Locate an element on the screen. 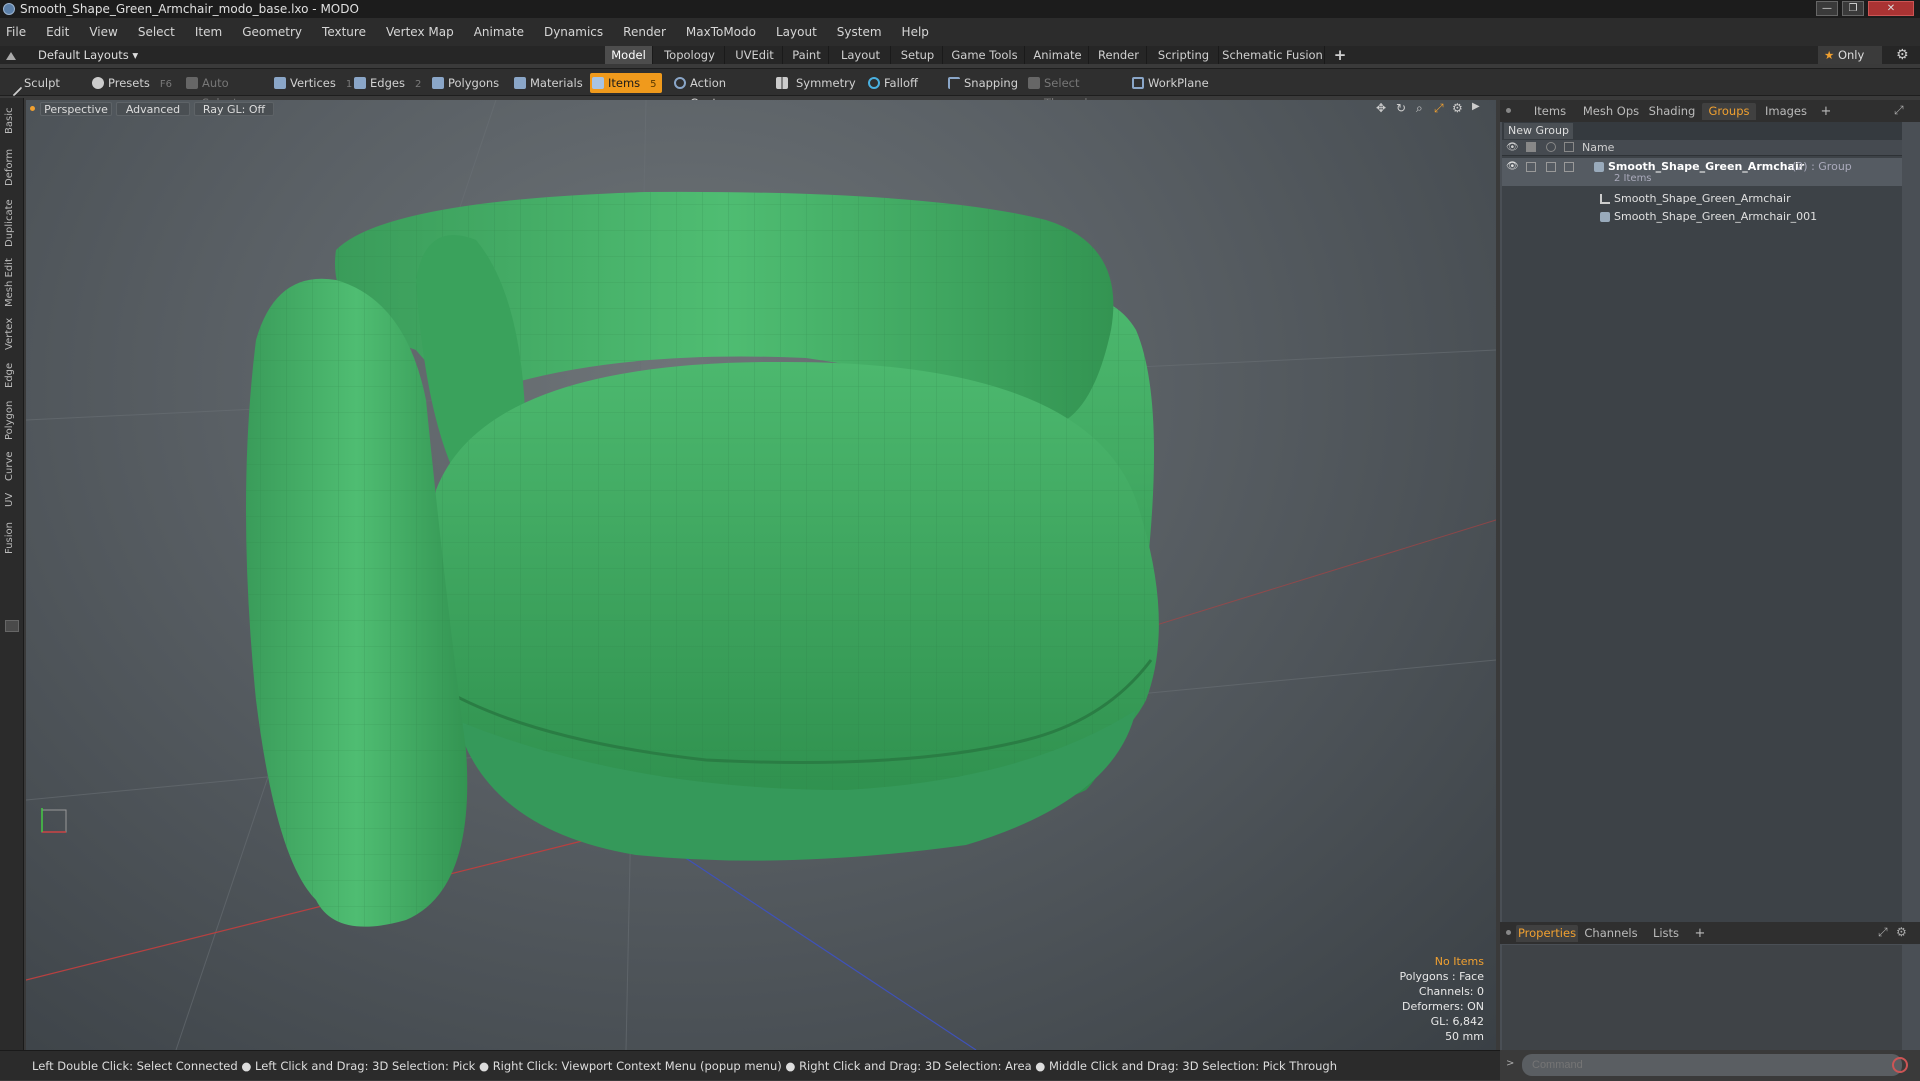 Image resolution: width=1920 pixels, height=1081 pixels. tab-layout: Layout is located at coordinates (861, 55).